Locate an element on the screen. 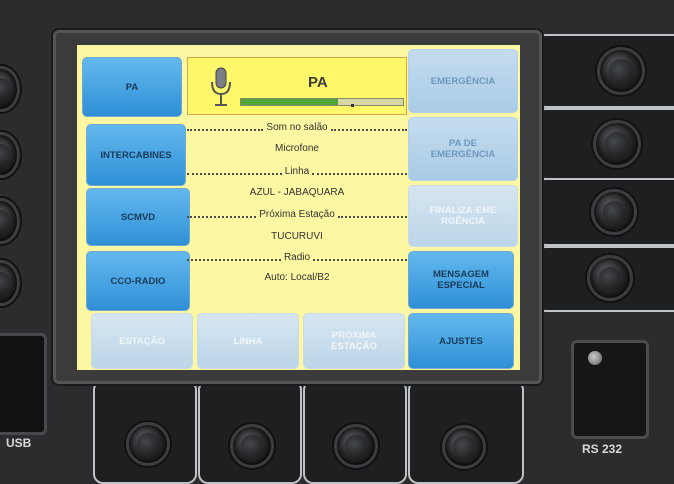 This screenshot has width=674, height=484. screw-icon is located at coordinates (595, 358).